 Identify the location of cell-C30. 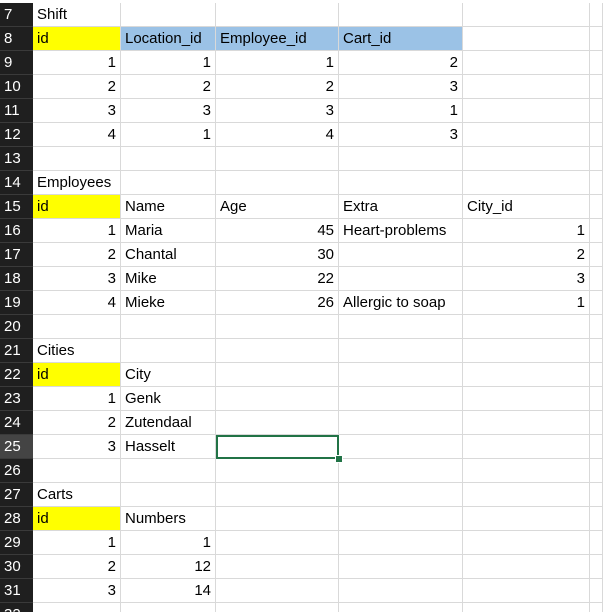
(277, 567).